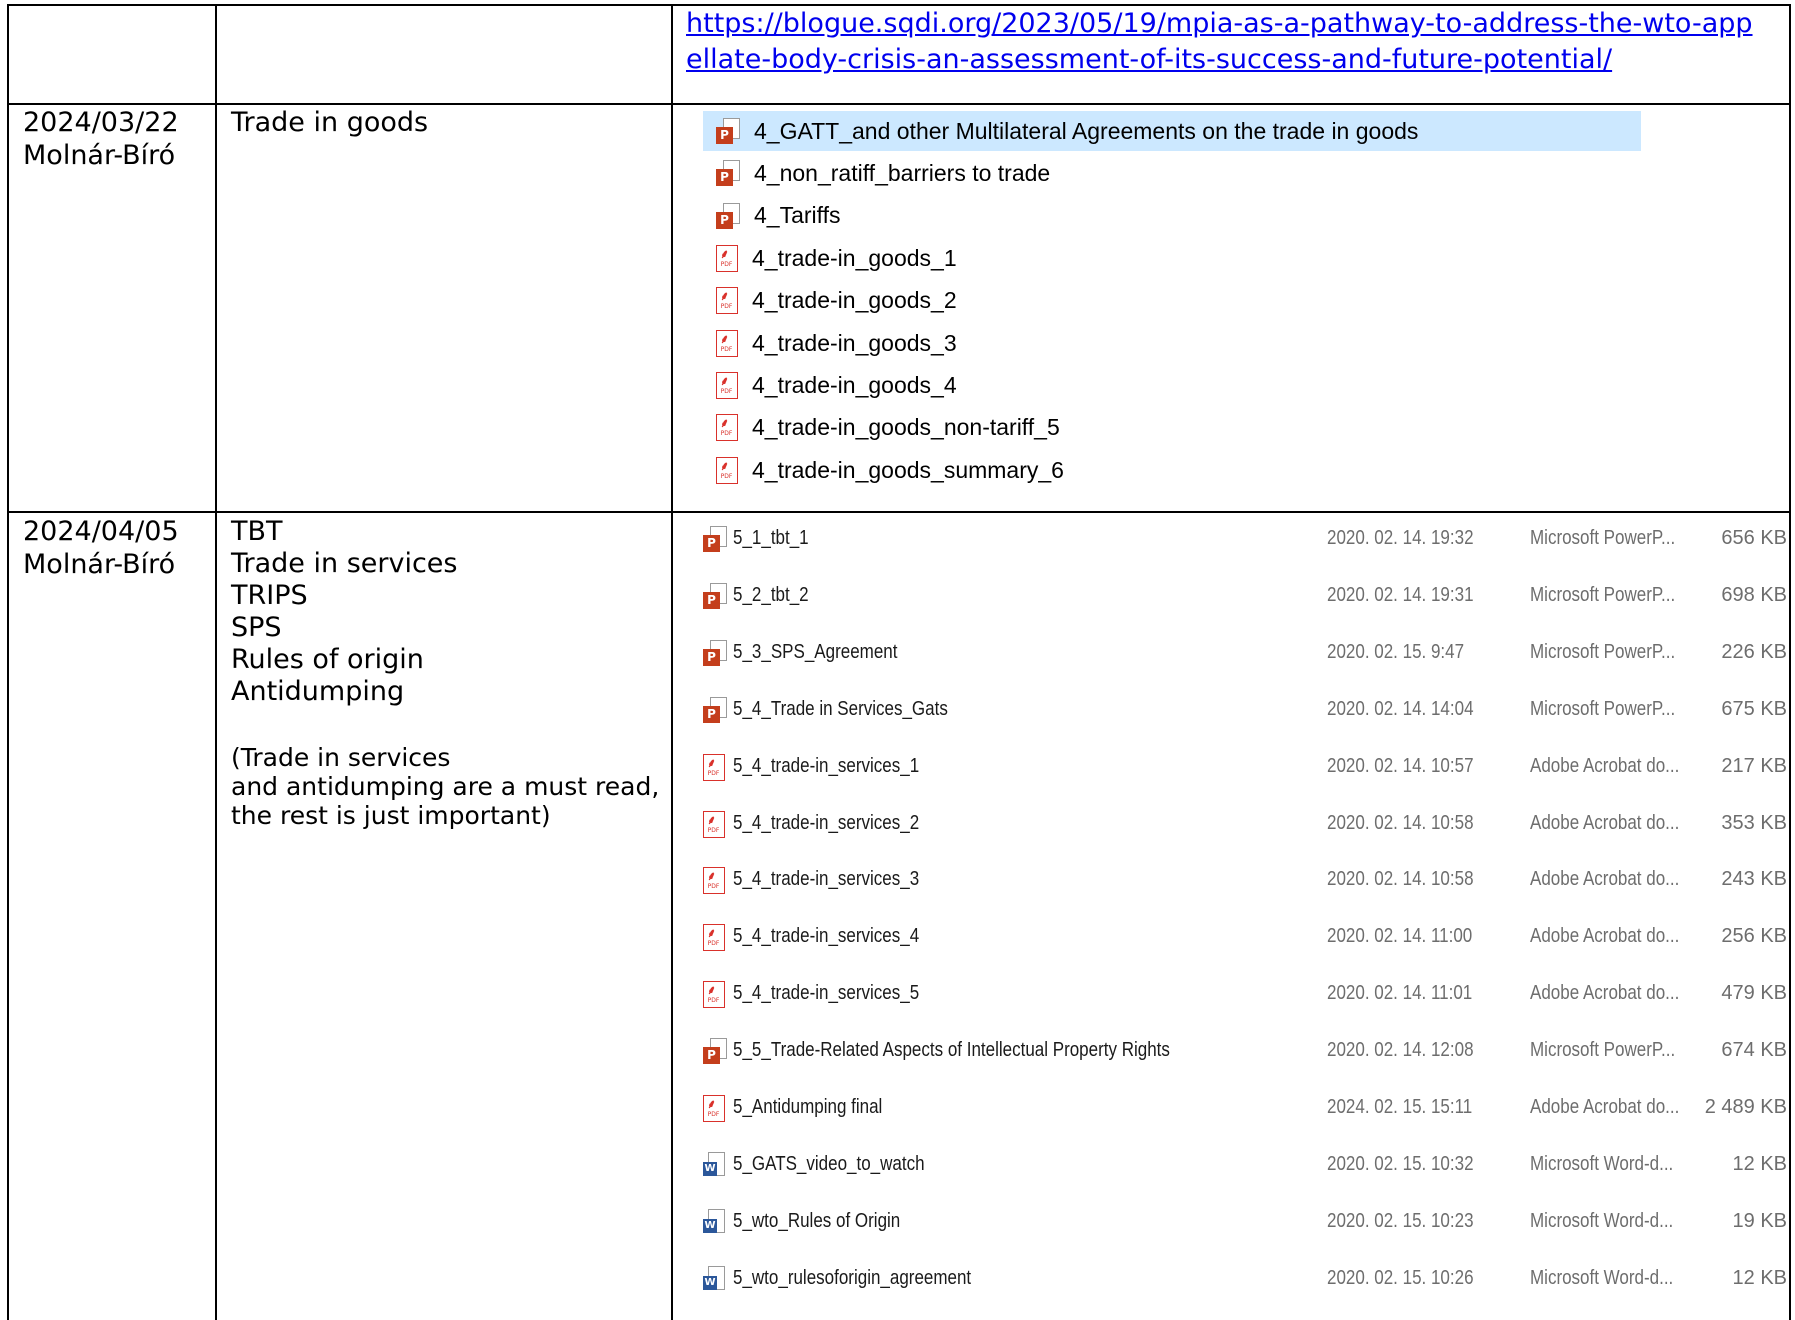  I want to click on file-name: 4_trade-in_goods_non-tariff_5, so click(906, 427).